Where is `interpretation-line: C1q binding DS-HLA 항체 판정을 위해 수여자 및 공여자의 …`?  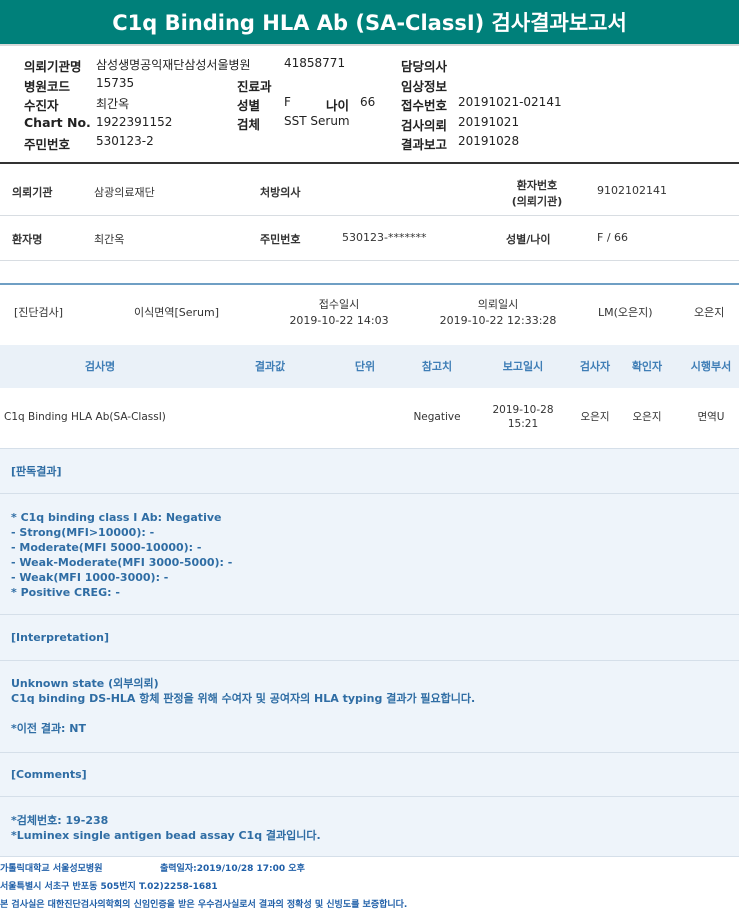 interpretation-line: C1q binding DS-HLA 항체 판정을 위해 수여자 및 공여자의 … is located at coordinates (243, 698).